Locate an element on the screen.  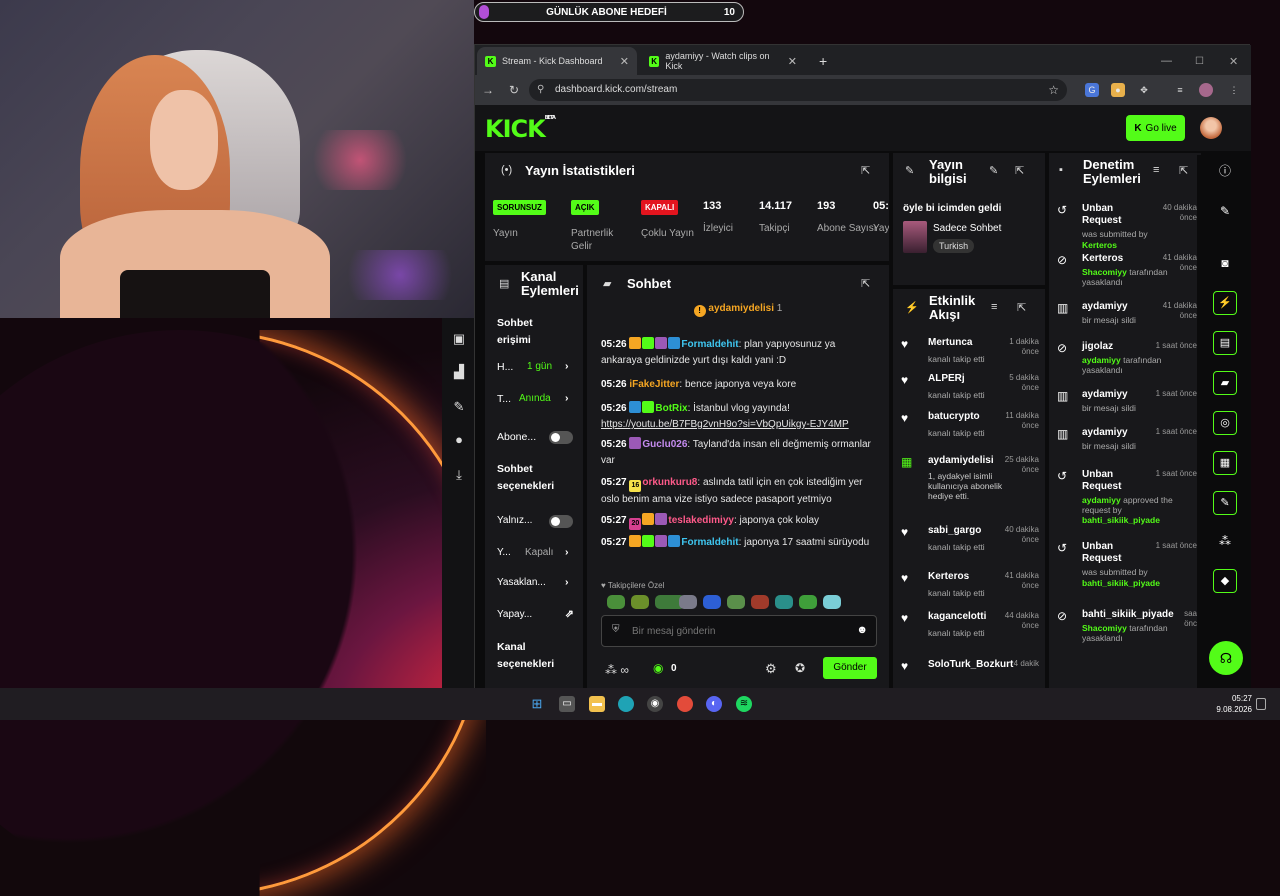
url-field: ⚲ dashboard.kick.com/stream ☆ is located at coordinates (798, 90).